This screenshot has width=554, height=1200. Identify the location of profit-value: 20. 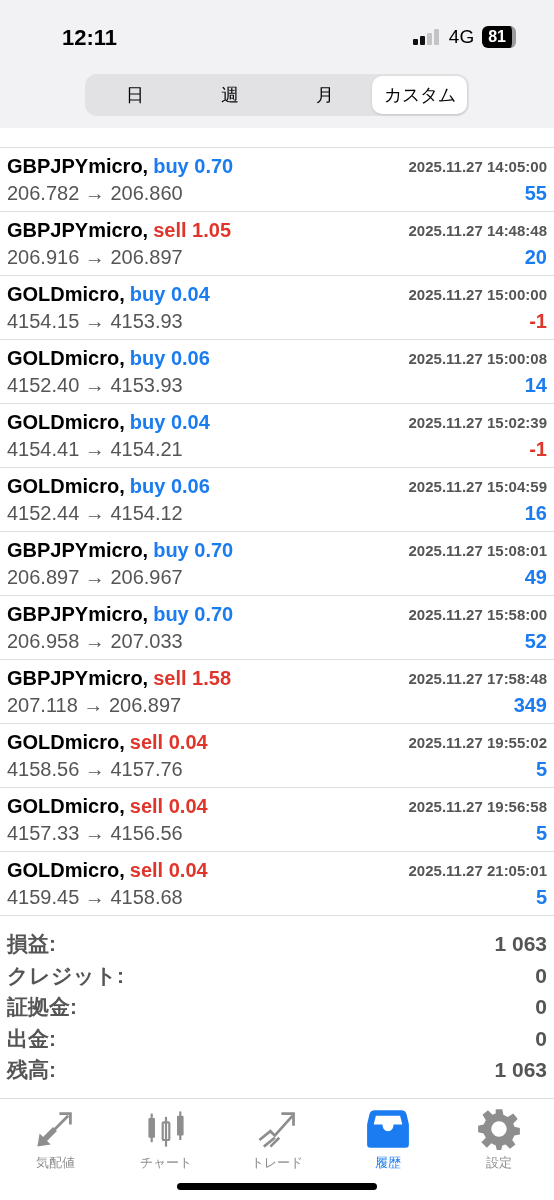
(535, 257).